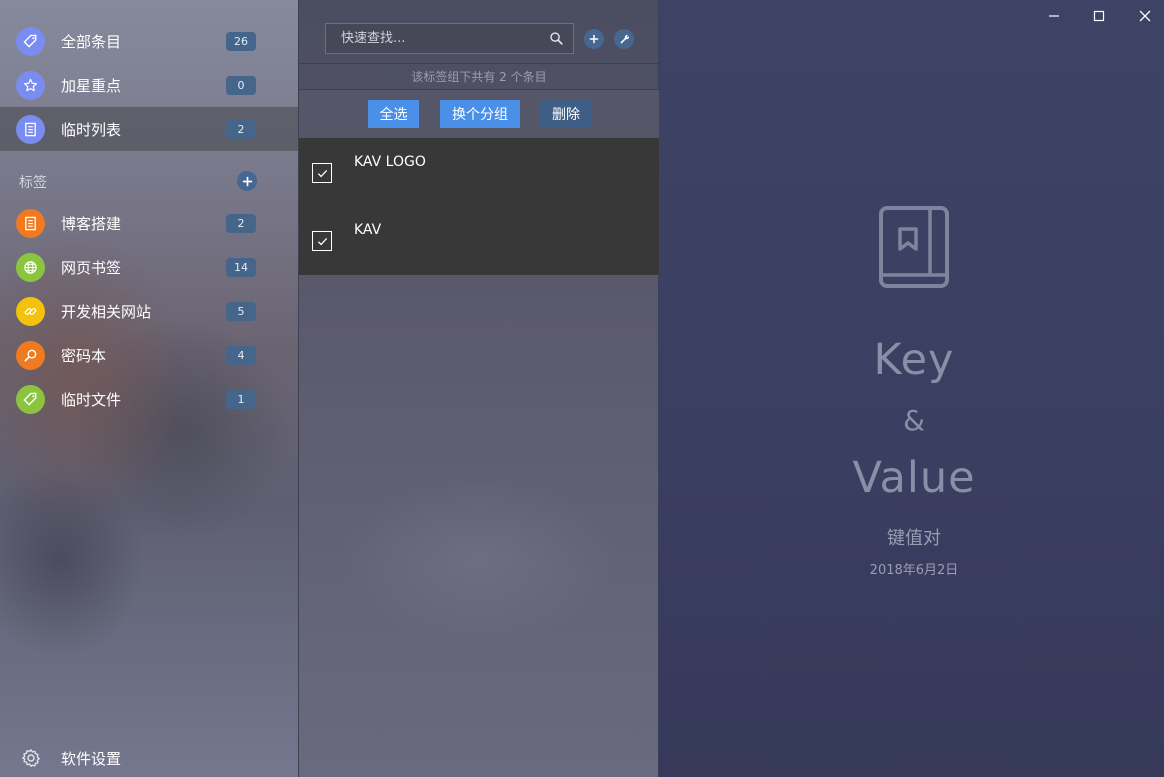 This screenshot has height=777, width=1164. I want to click on search-input, so click(449, 38).